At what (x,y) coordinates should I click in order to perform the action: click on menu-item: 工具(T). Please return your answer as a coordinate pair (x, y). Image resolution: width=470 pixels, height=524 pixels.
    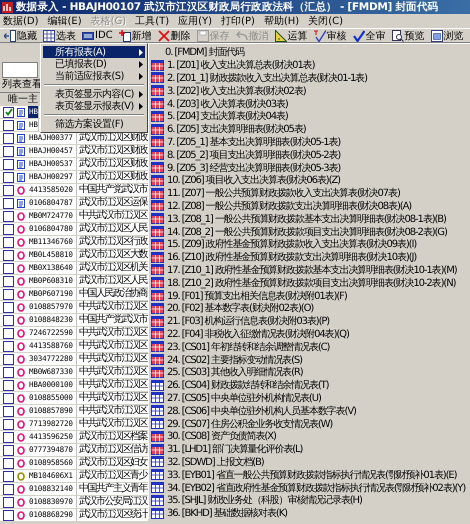
    Looking at the image, I should click on (152, 21).